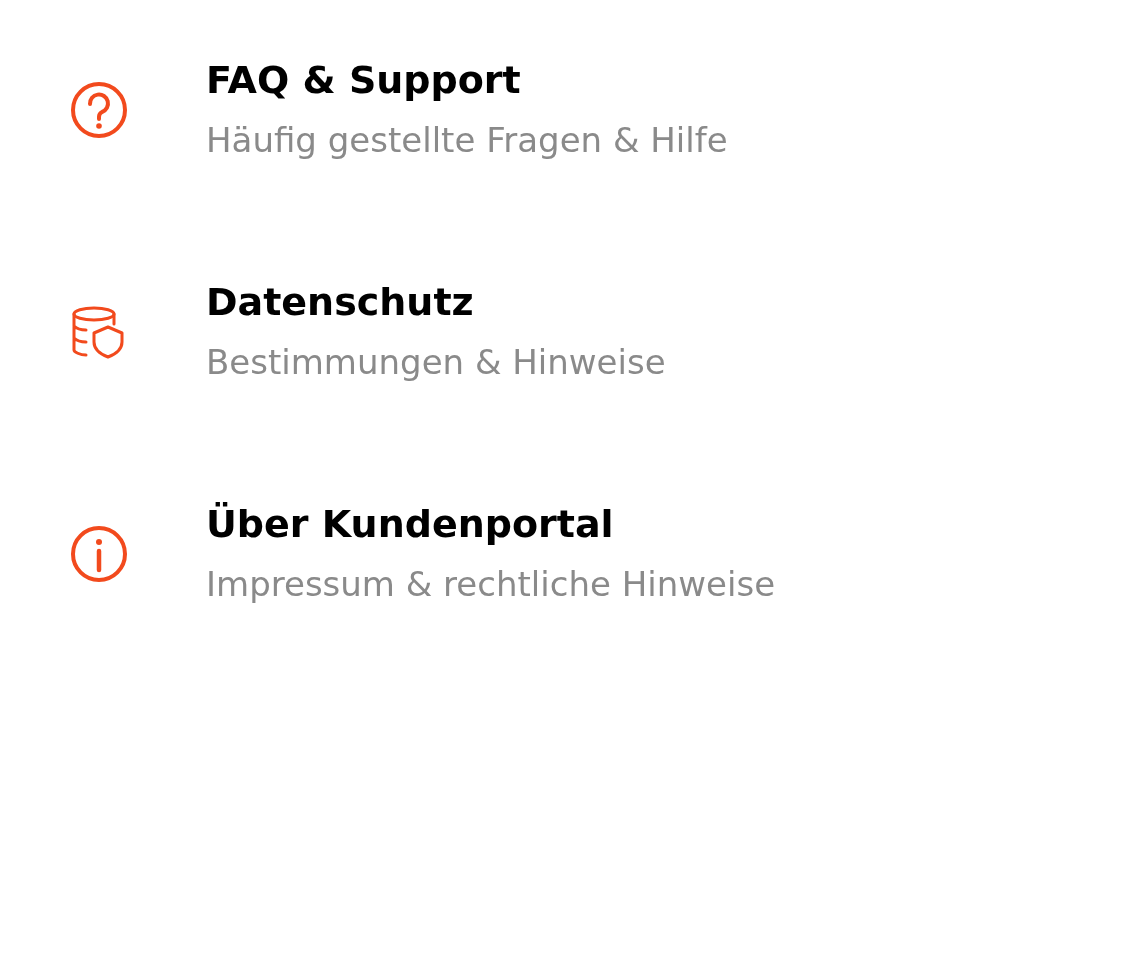  What do you see at coordinates (467, 140) in the screenshot?
I see `menu-item-subtitle: Häufig gestellte Fragen & Hilfe` at bounding box center [467, 140].